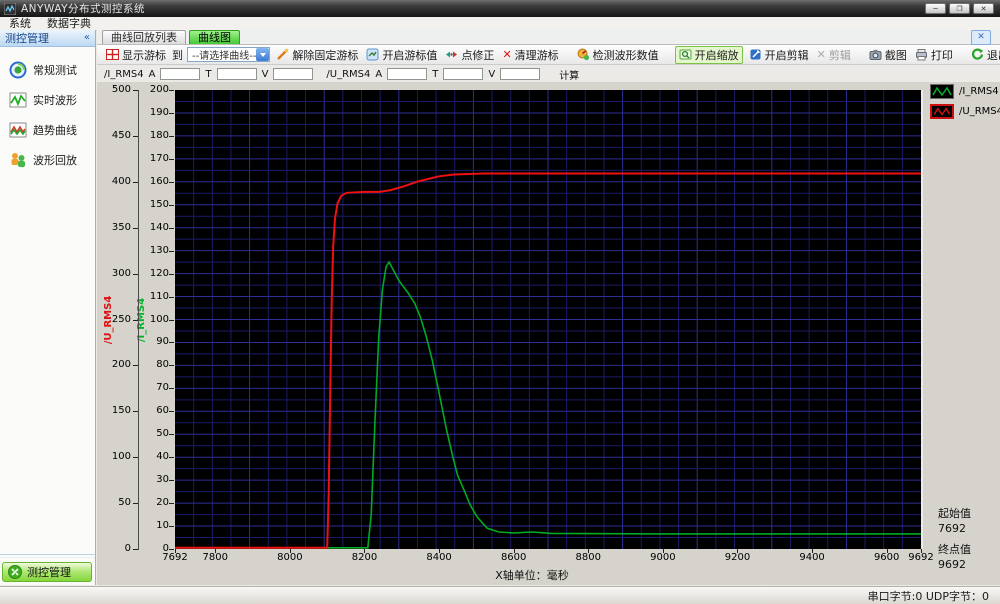  What do you see at coordinates (20, 23) in the screenshot?
I see `menu-system: 系统` at bounding box center [20, 23].